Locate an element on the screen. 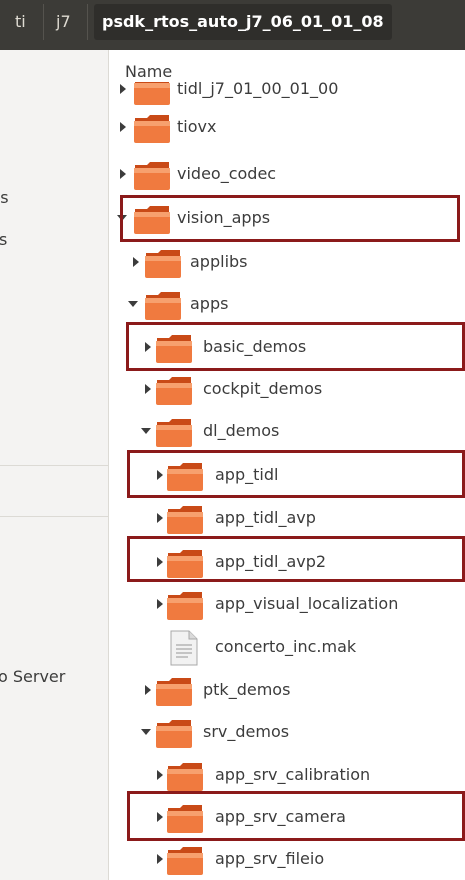 This screenshot has width=465, height=880. breadcrumb-ti: ti is located at coordinates (20, 25).